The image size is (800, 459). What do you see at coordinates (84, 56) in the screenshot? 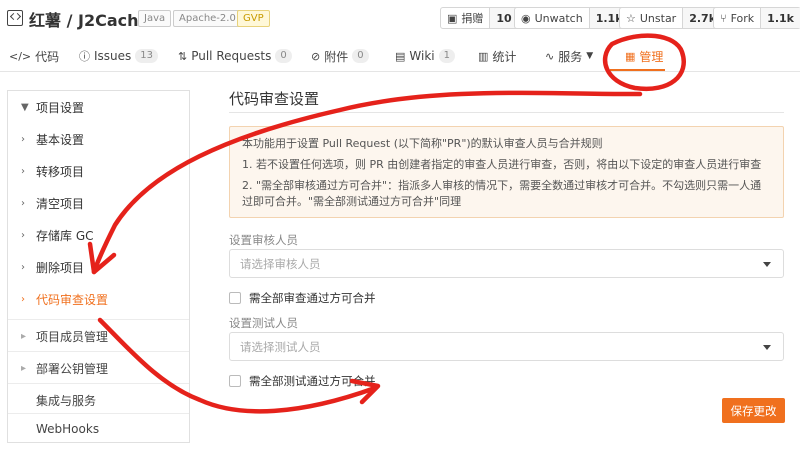
I see `issue-icon: ⓘ` at bounding box center [84, 56].